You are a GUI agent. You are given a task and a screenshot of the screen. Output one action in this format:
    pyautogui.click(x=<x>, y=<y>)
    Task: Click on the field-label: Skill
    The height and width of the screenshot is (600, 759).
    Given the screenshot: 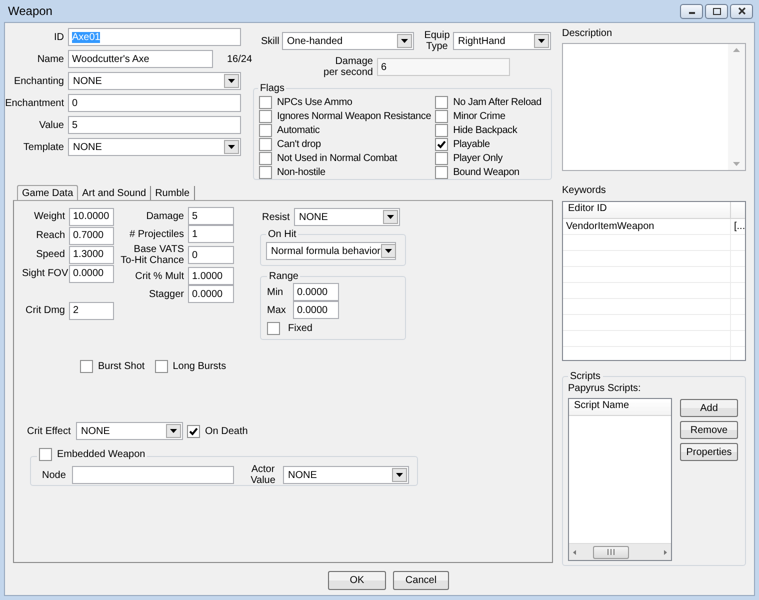 What is the action you would take?
    pyautogui.click(x=269, y=41)
    